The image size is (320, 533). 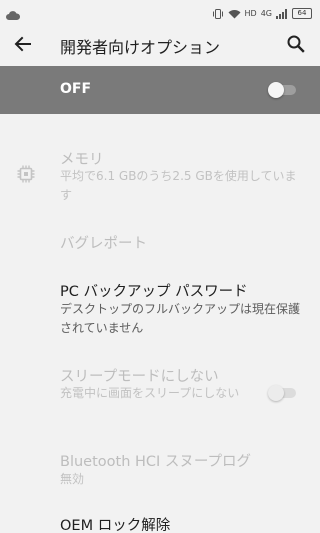 I want to click on memory-summary: 平均で6.1 GBのうち2.5 GBを使用しています, so click(x=178, y=185).